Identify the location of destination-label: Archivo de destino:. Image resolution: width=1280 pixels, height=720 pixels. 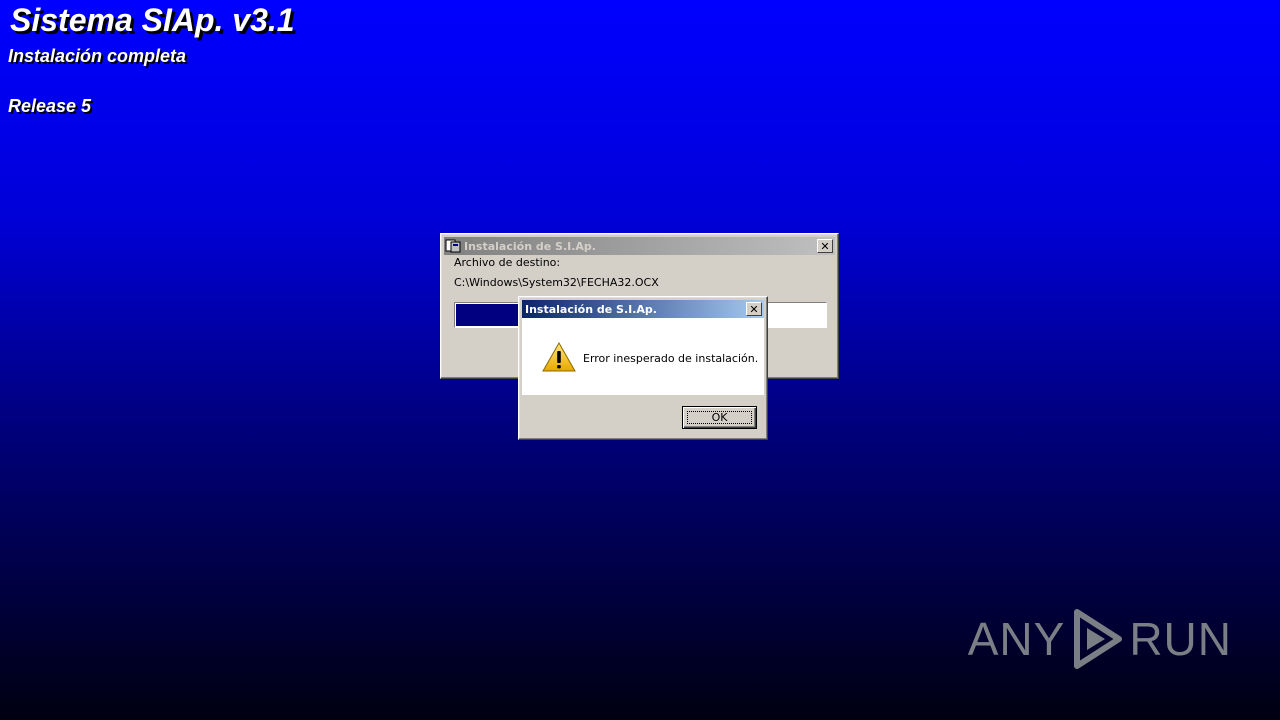
(507, 262).